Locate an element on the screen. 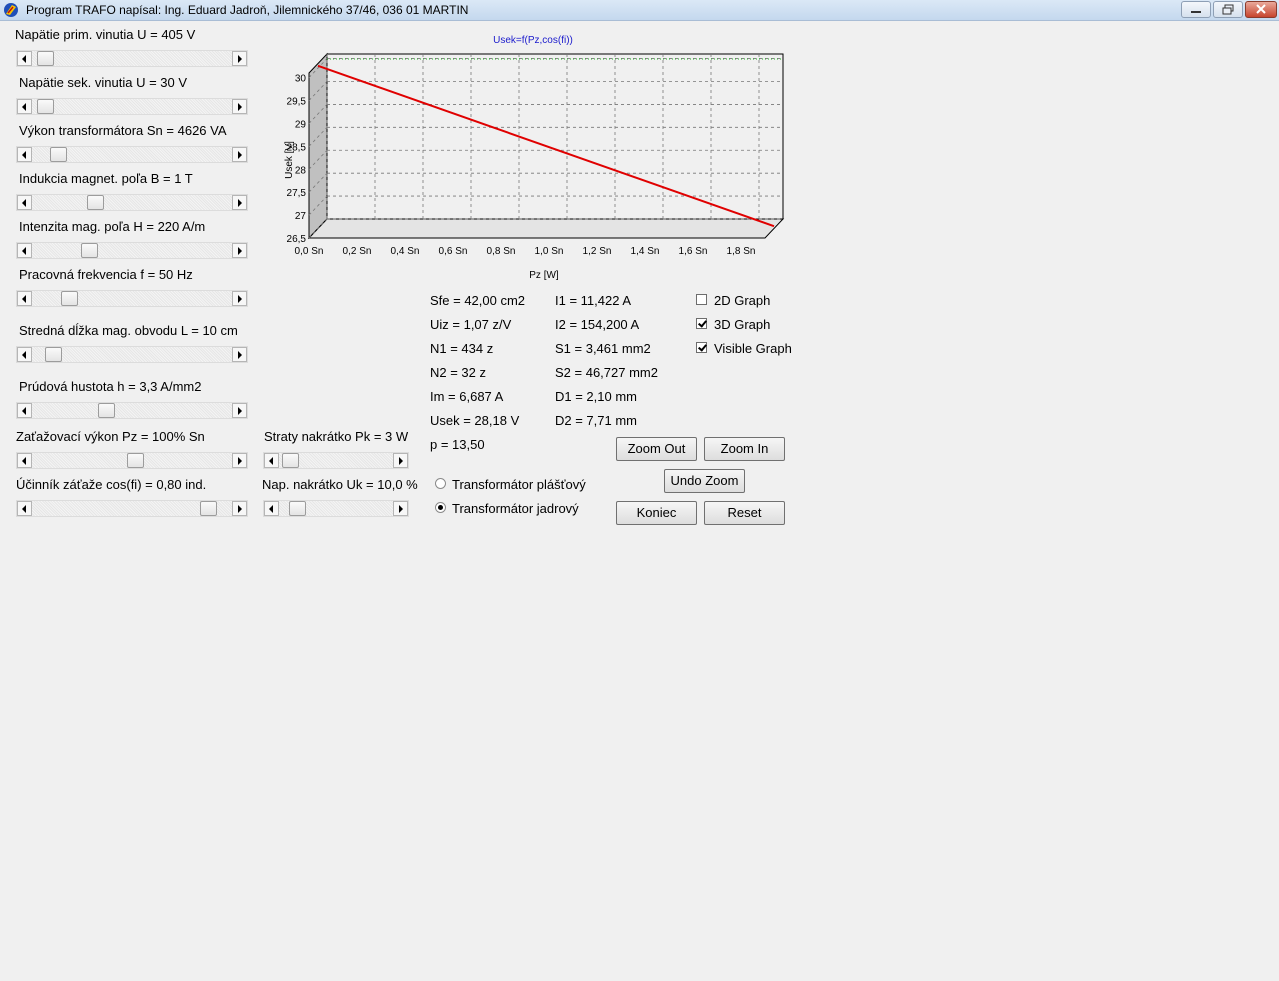  zoom-in-button: Zoom In is located at coordinates (744, 449).